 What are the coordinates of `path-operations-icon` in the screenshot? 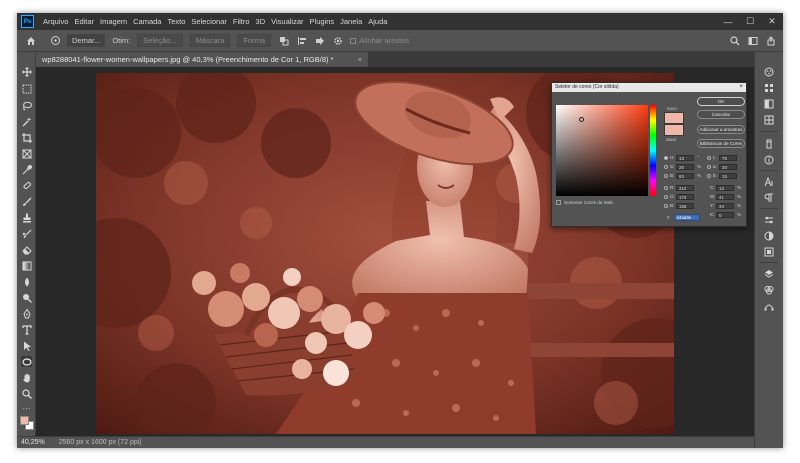 It's located at (284, 41).